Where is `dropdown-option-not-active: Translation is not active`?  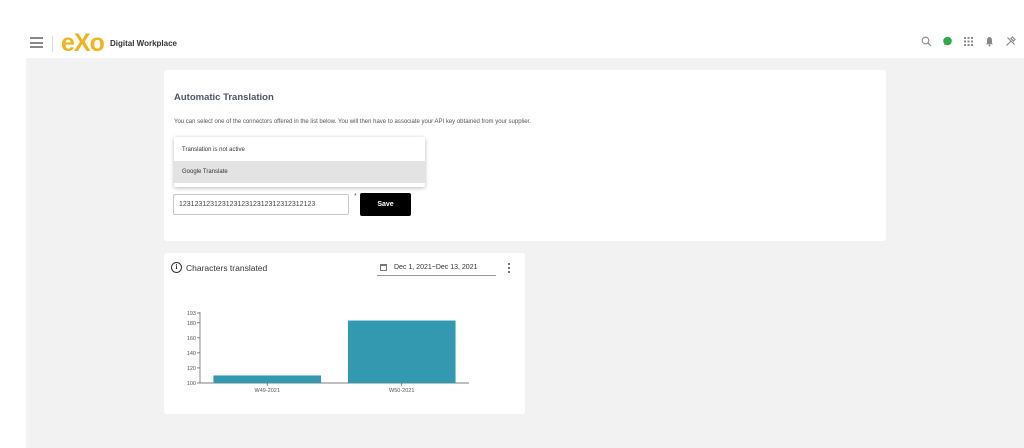 dropdown-option-not-active: Translation is not active is located at coordinates (299, 150).